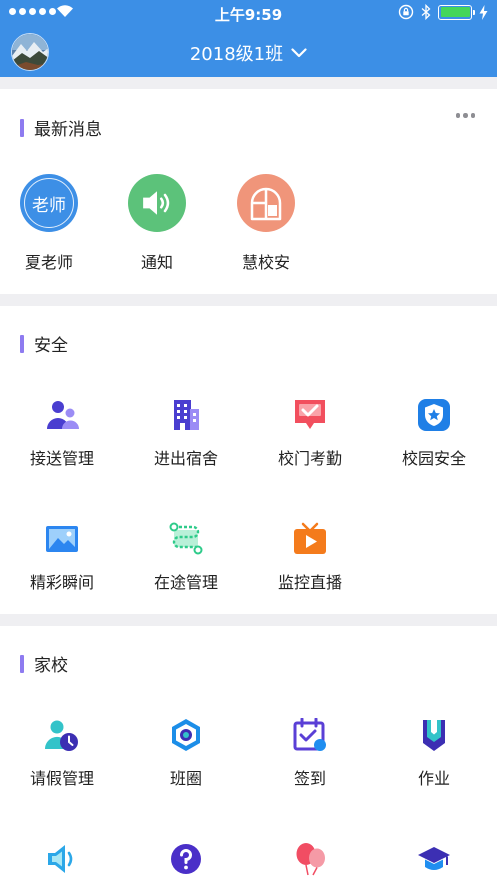 The image size is (497, 883). Describe the element at coordinates (309, 582) in the screenshot. I see `grid-item-label: 监控直播` at that location.